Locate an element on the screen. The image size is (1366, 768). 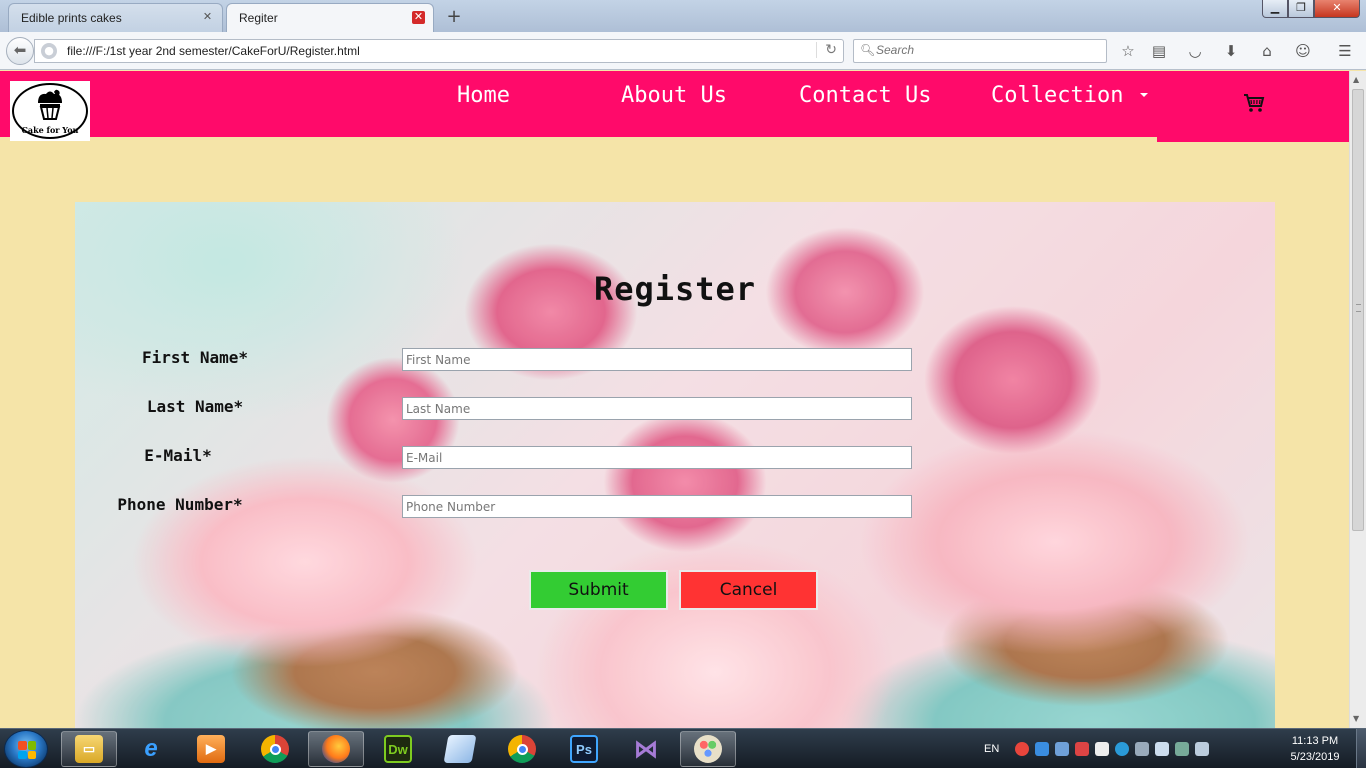
paint-icon is located at coordinates (708, 749).